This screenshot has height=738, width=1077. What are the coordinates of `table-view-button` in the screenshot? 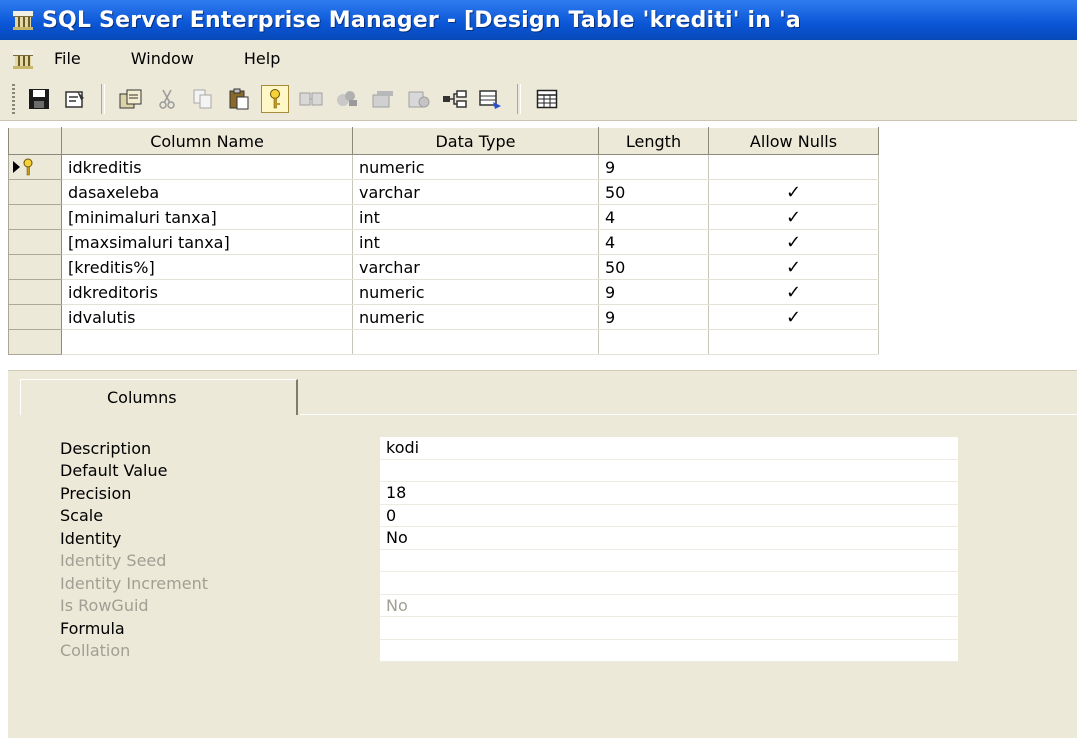 It's located at (547, 99).